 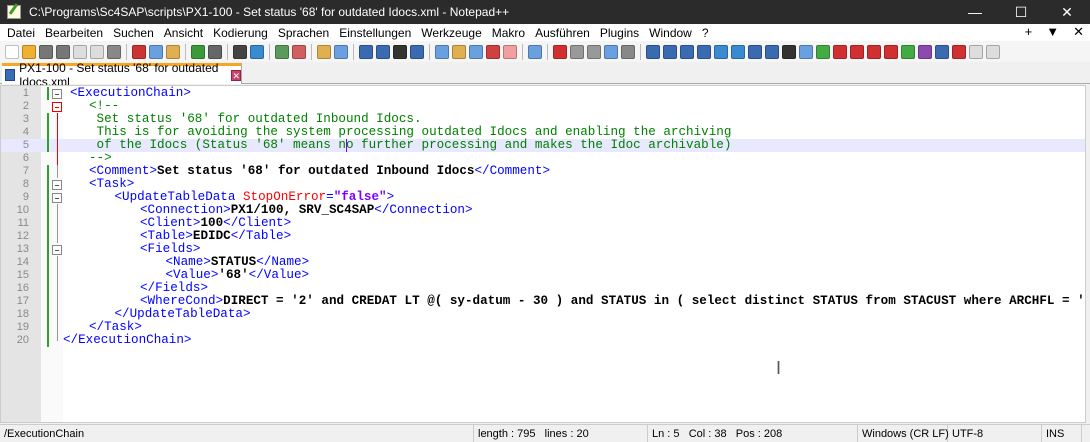 What do you see at coordinates (577, 51) in the screenshot?
I see `stop-icon` at bounding box center [577, 51].